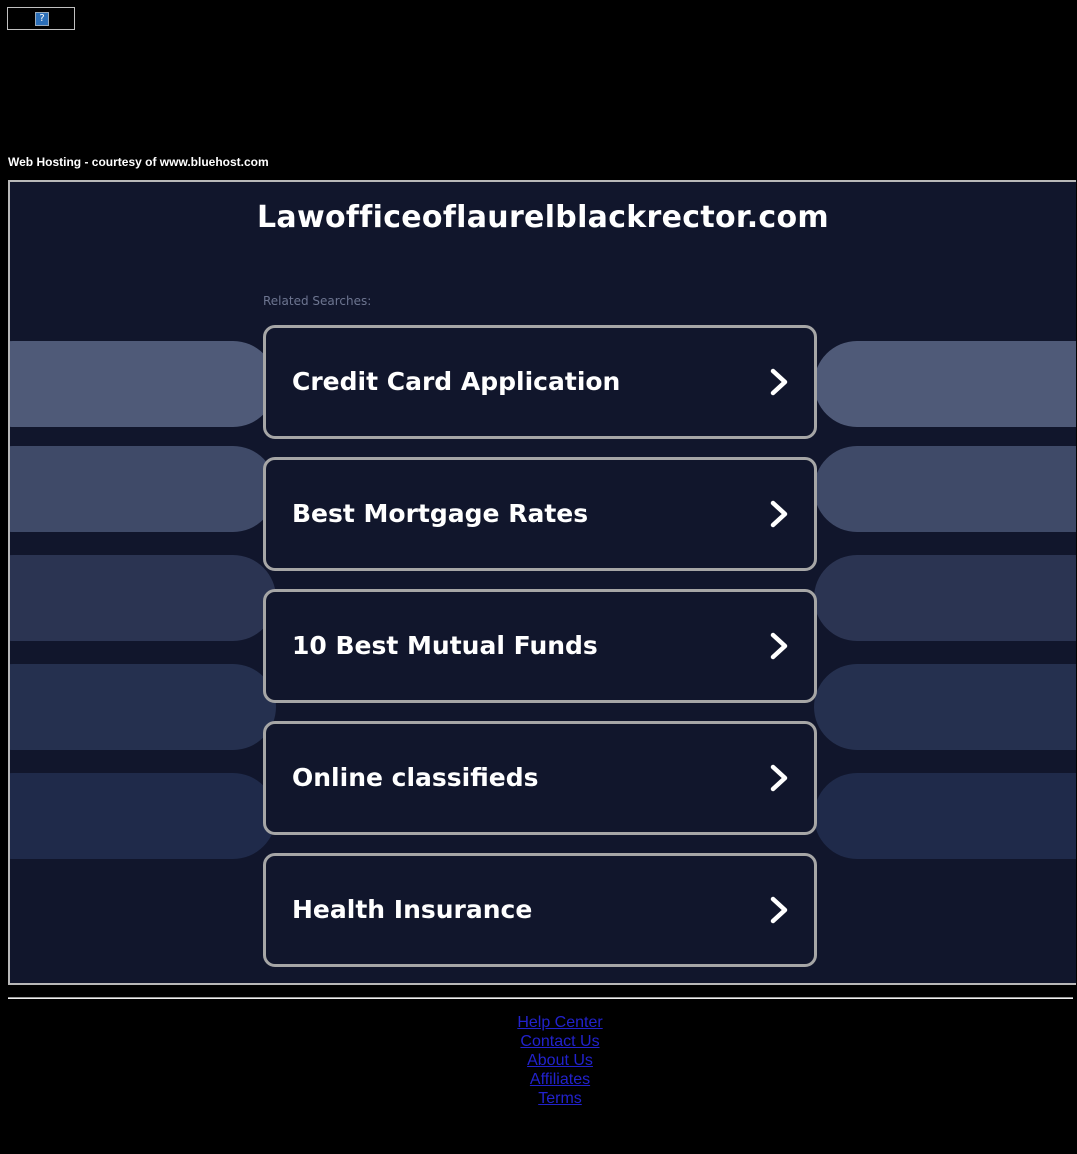 This screenshot has height=1154, width=1077. I want to click on banner-image-placeholder: ?, so click(41, 18).